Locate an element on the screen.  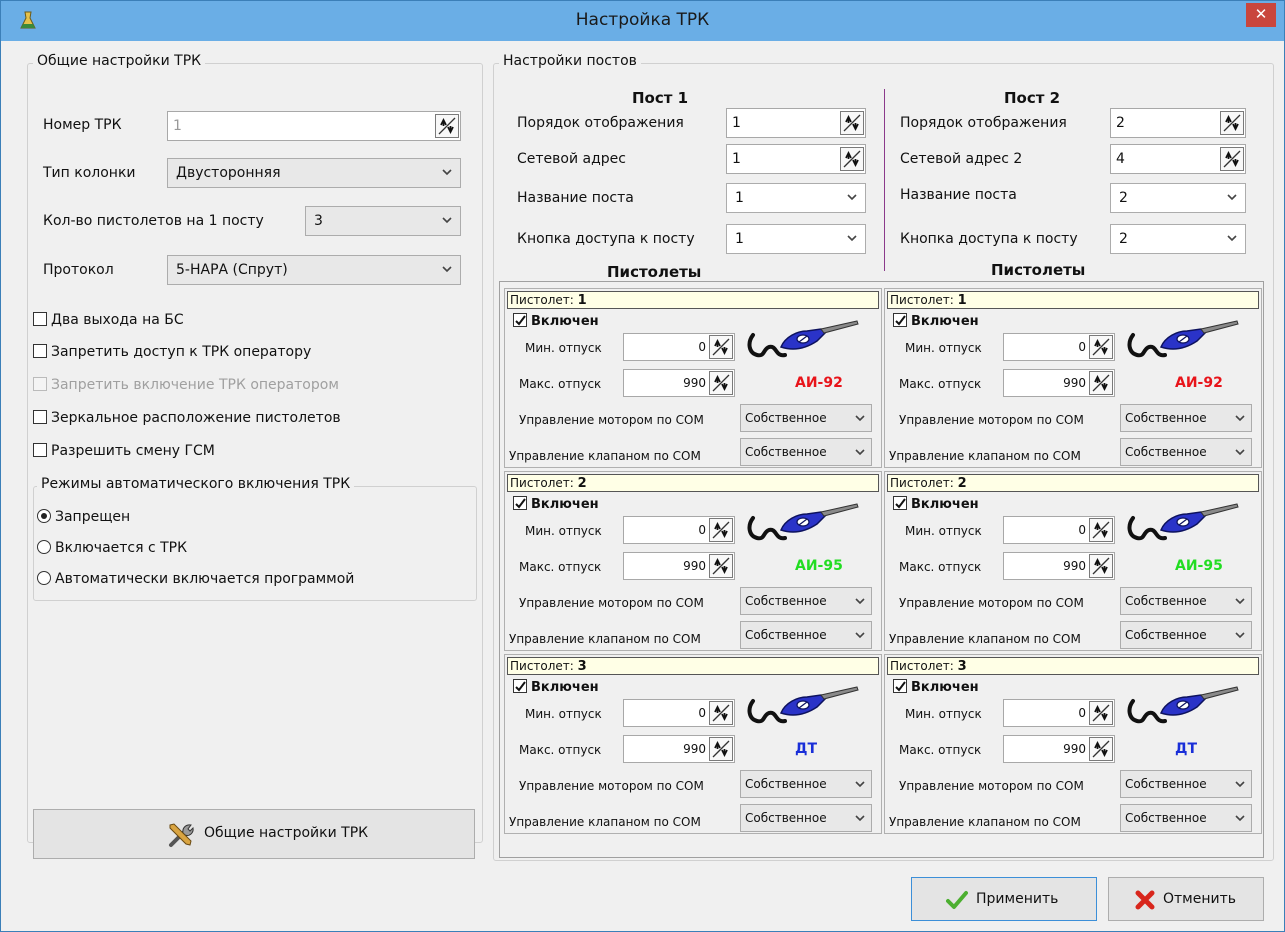
checkbox-mirror-guns: Зеркальное расположение пистолетов is located at coordinates (187, 420).